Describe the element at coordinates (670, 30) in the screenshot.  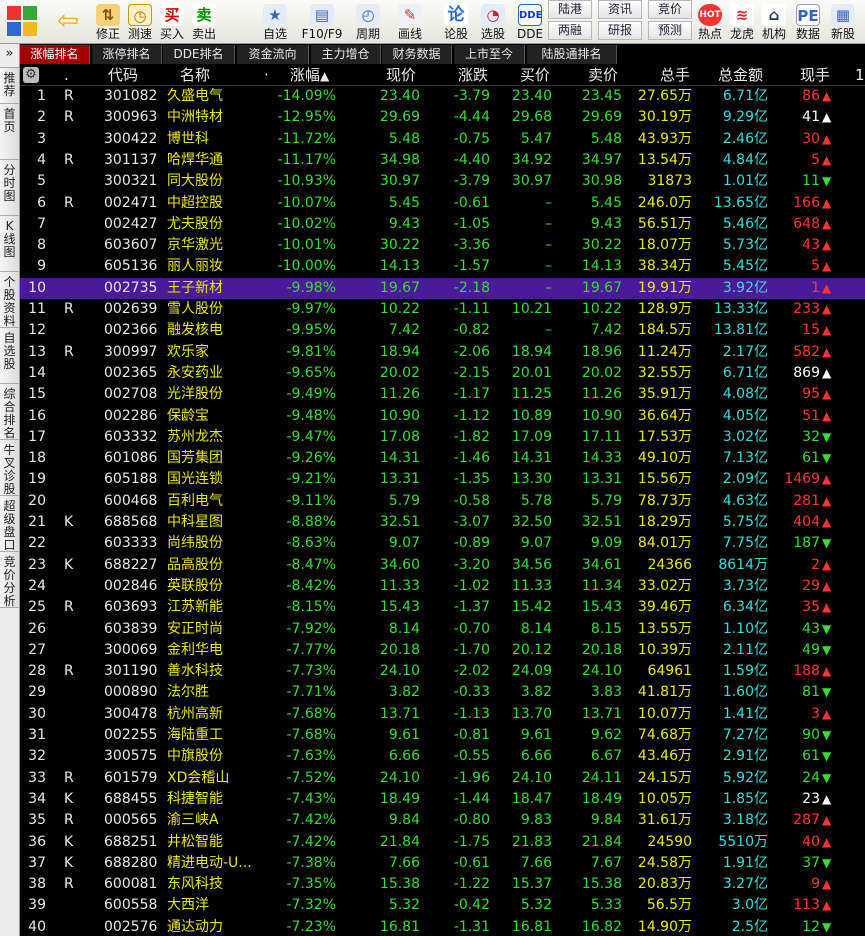
I see `forecast-button: 预测` at that location.